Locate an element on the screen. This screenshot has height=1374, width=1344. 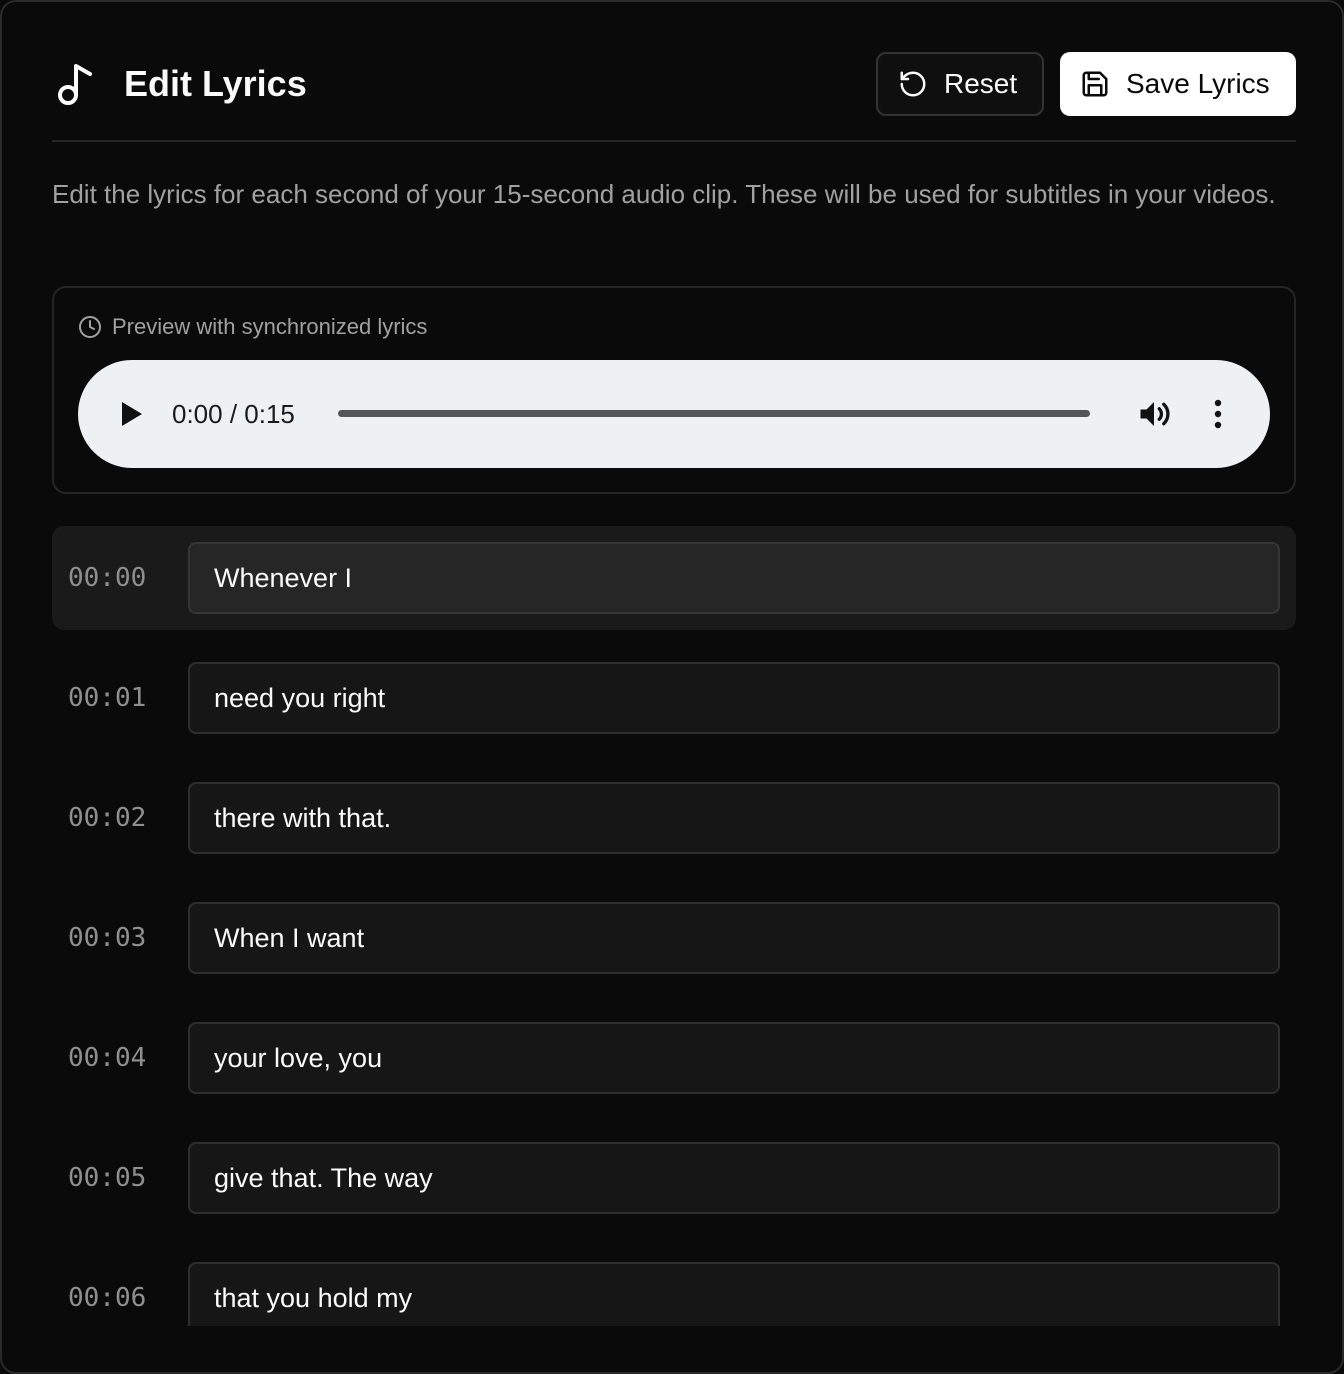
seek-bar is located at coordinates (714, 413).